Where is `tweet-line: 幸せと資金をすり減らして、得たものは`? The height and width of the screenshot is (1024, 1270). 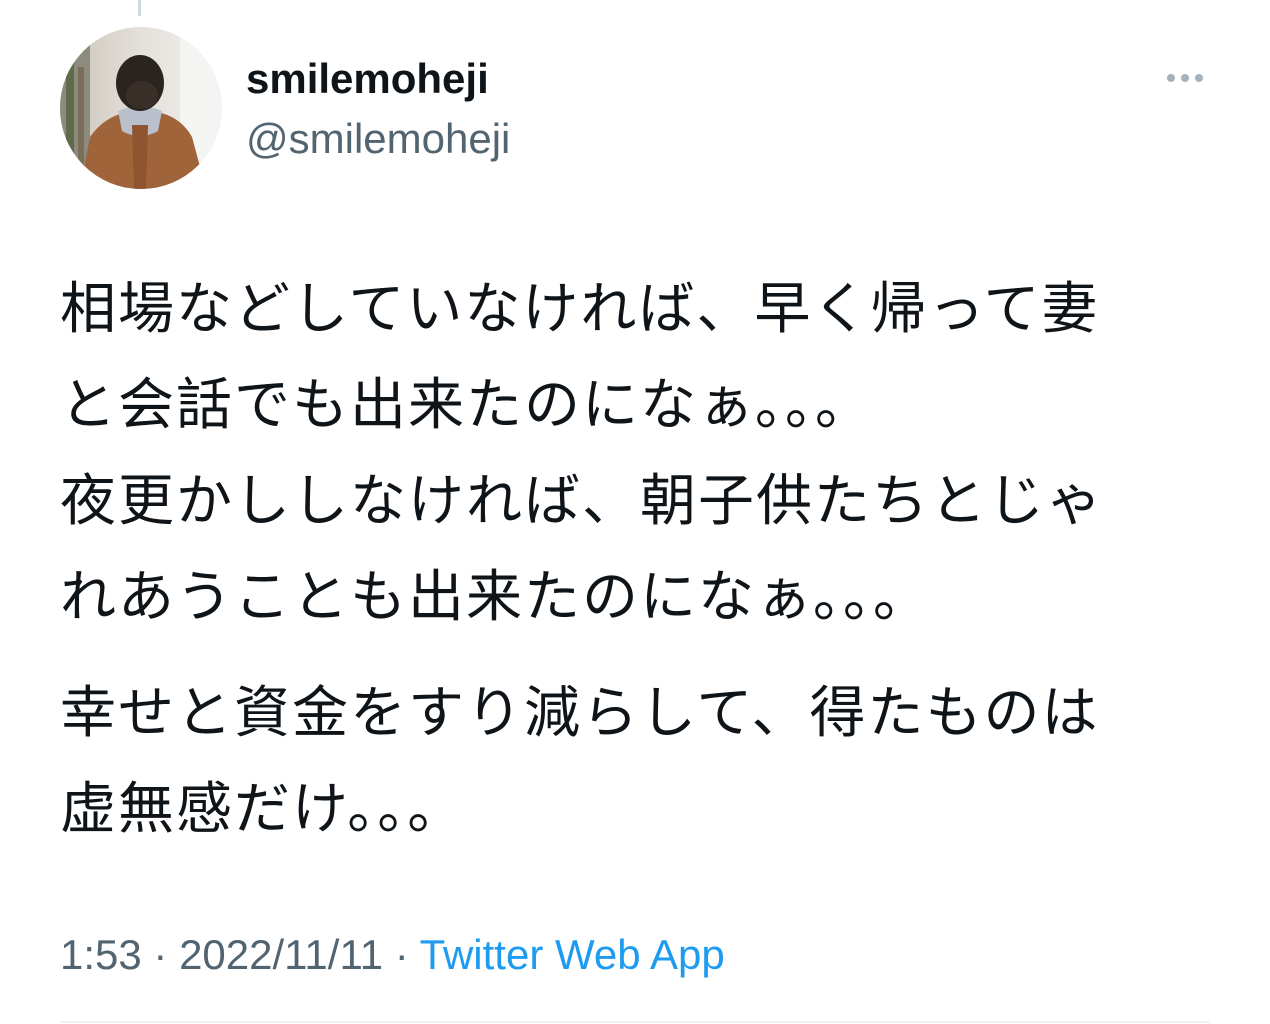
tweet-line: 幸せと資金をすり減らして、得たものは is located at coordinates (580, 713).